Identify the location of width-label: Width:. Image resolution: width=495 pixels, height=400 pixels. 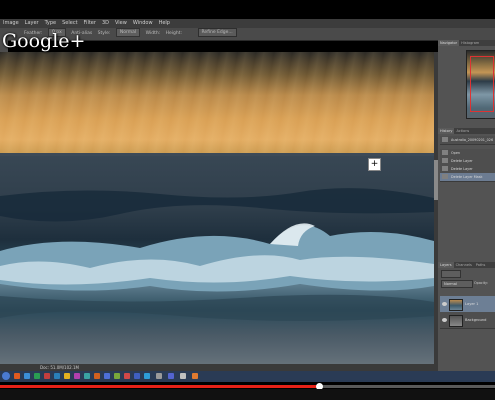
(153, 33).